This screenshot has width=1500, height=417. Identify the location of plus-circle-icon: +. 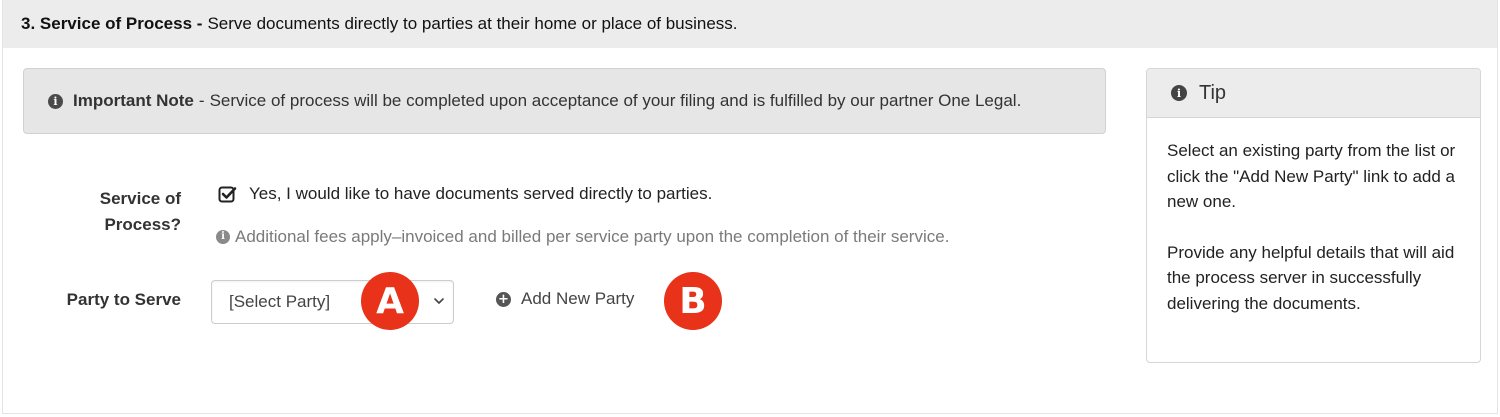
(503, 299).